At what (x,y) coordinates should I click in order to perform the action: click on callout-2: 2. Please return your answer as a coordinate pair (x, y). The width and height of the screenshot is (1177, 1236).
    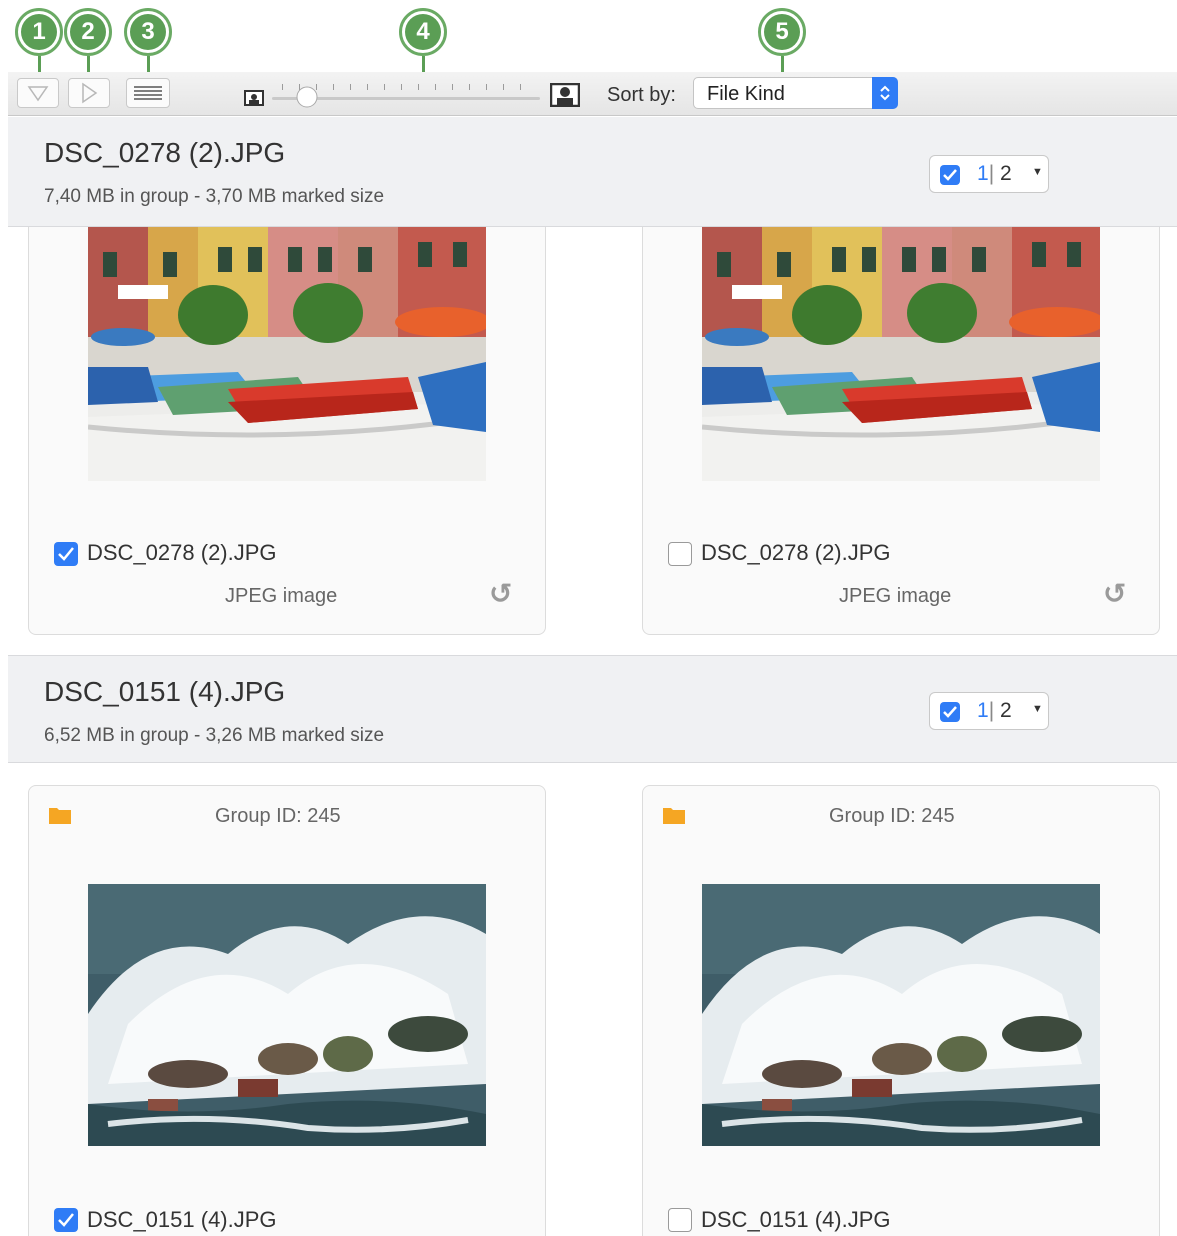
    Looking at the image, I should click on (88, 32).